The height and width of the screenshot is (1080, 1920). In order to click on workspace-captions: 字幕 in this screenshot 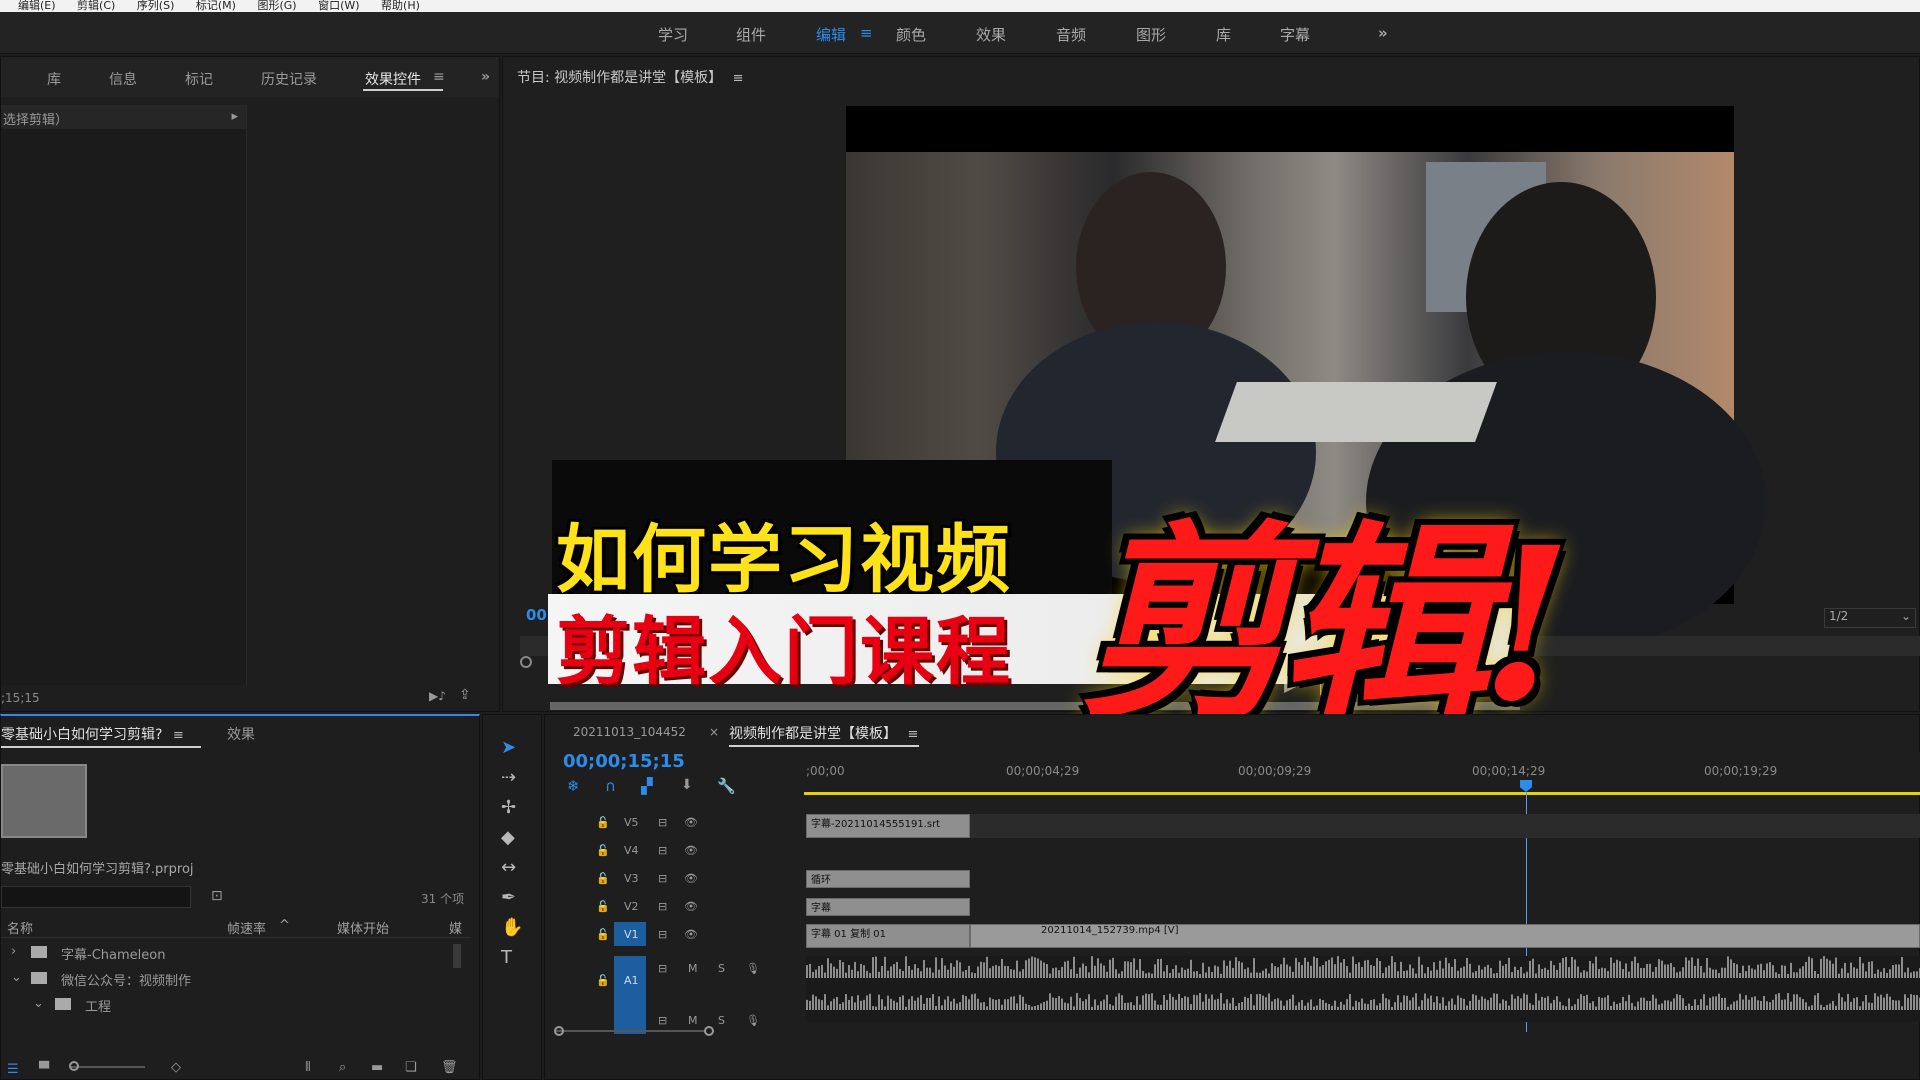, I will do `click(1295, 34)`.